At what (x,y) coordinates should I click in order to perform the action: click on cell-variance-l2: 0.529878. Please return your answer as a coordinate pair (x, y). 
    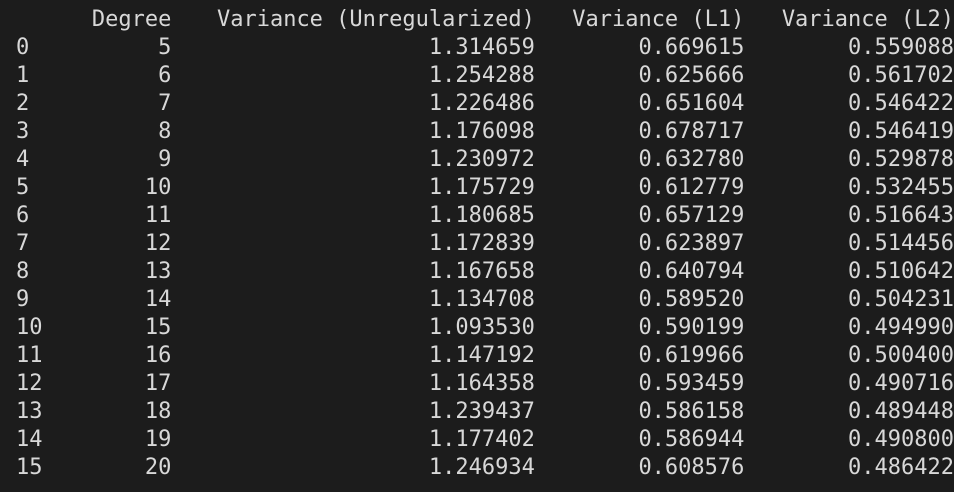
    Looking at the image, I should click on (901, 159).